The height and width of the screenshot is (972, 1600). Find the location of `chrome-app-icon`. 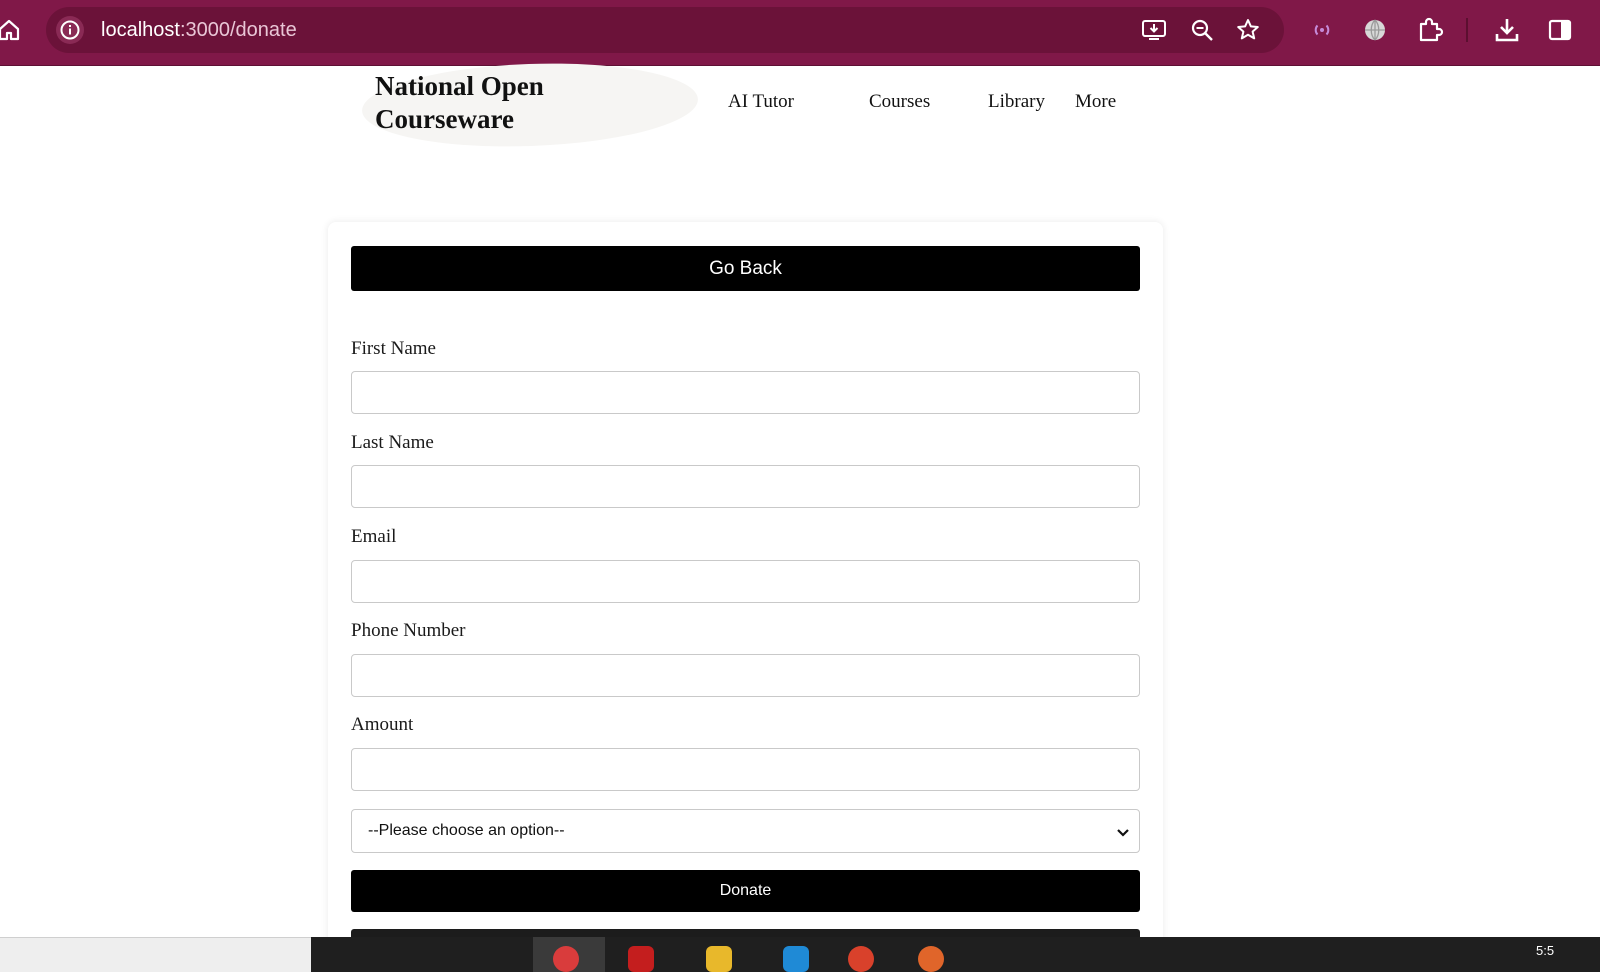

chrome-app-icon is located at coordinates (566, 959).